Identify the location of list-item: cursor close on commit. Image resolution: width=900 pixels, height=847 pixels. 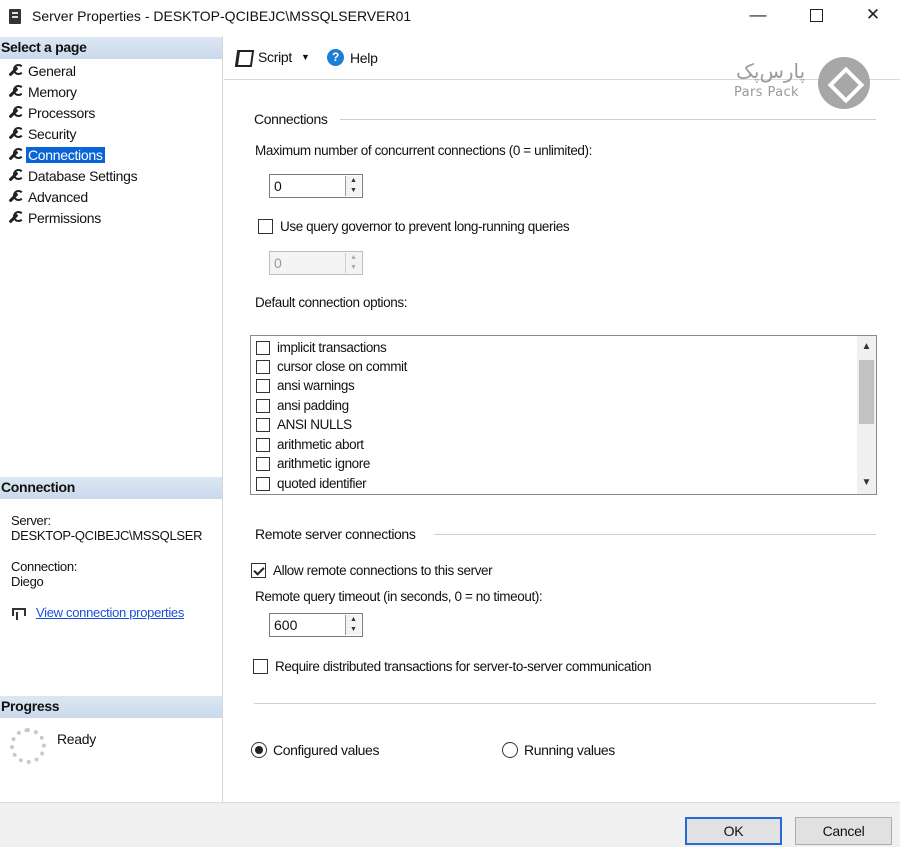
(331, 366).